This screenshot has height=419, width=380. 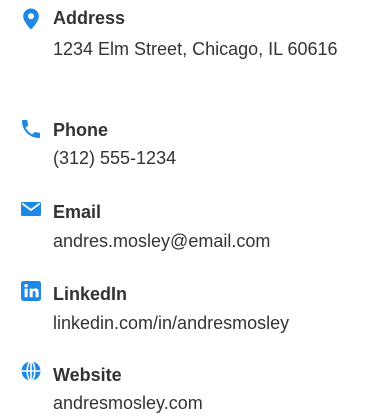 What do you see at coordinates (77, 212) in the screenshot?
I see `contact-label-email: Email` at bounding box center [77, 212].